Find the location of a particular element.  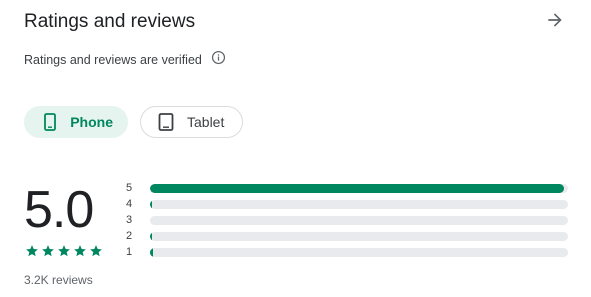

histogram-star-label: 5 is located at coordinates (129, 188).